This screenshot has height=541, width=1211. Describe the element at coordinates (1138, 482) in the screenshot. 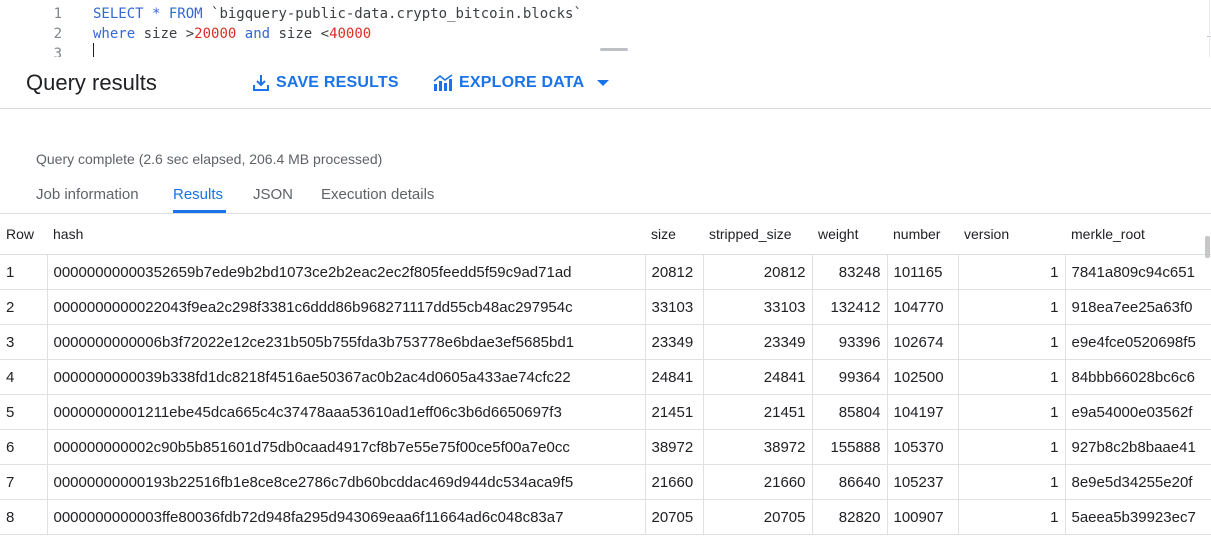

I see `cell-merkle-root: 8e9e5d34255e20f` at that location.